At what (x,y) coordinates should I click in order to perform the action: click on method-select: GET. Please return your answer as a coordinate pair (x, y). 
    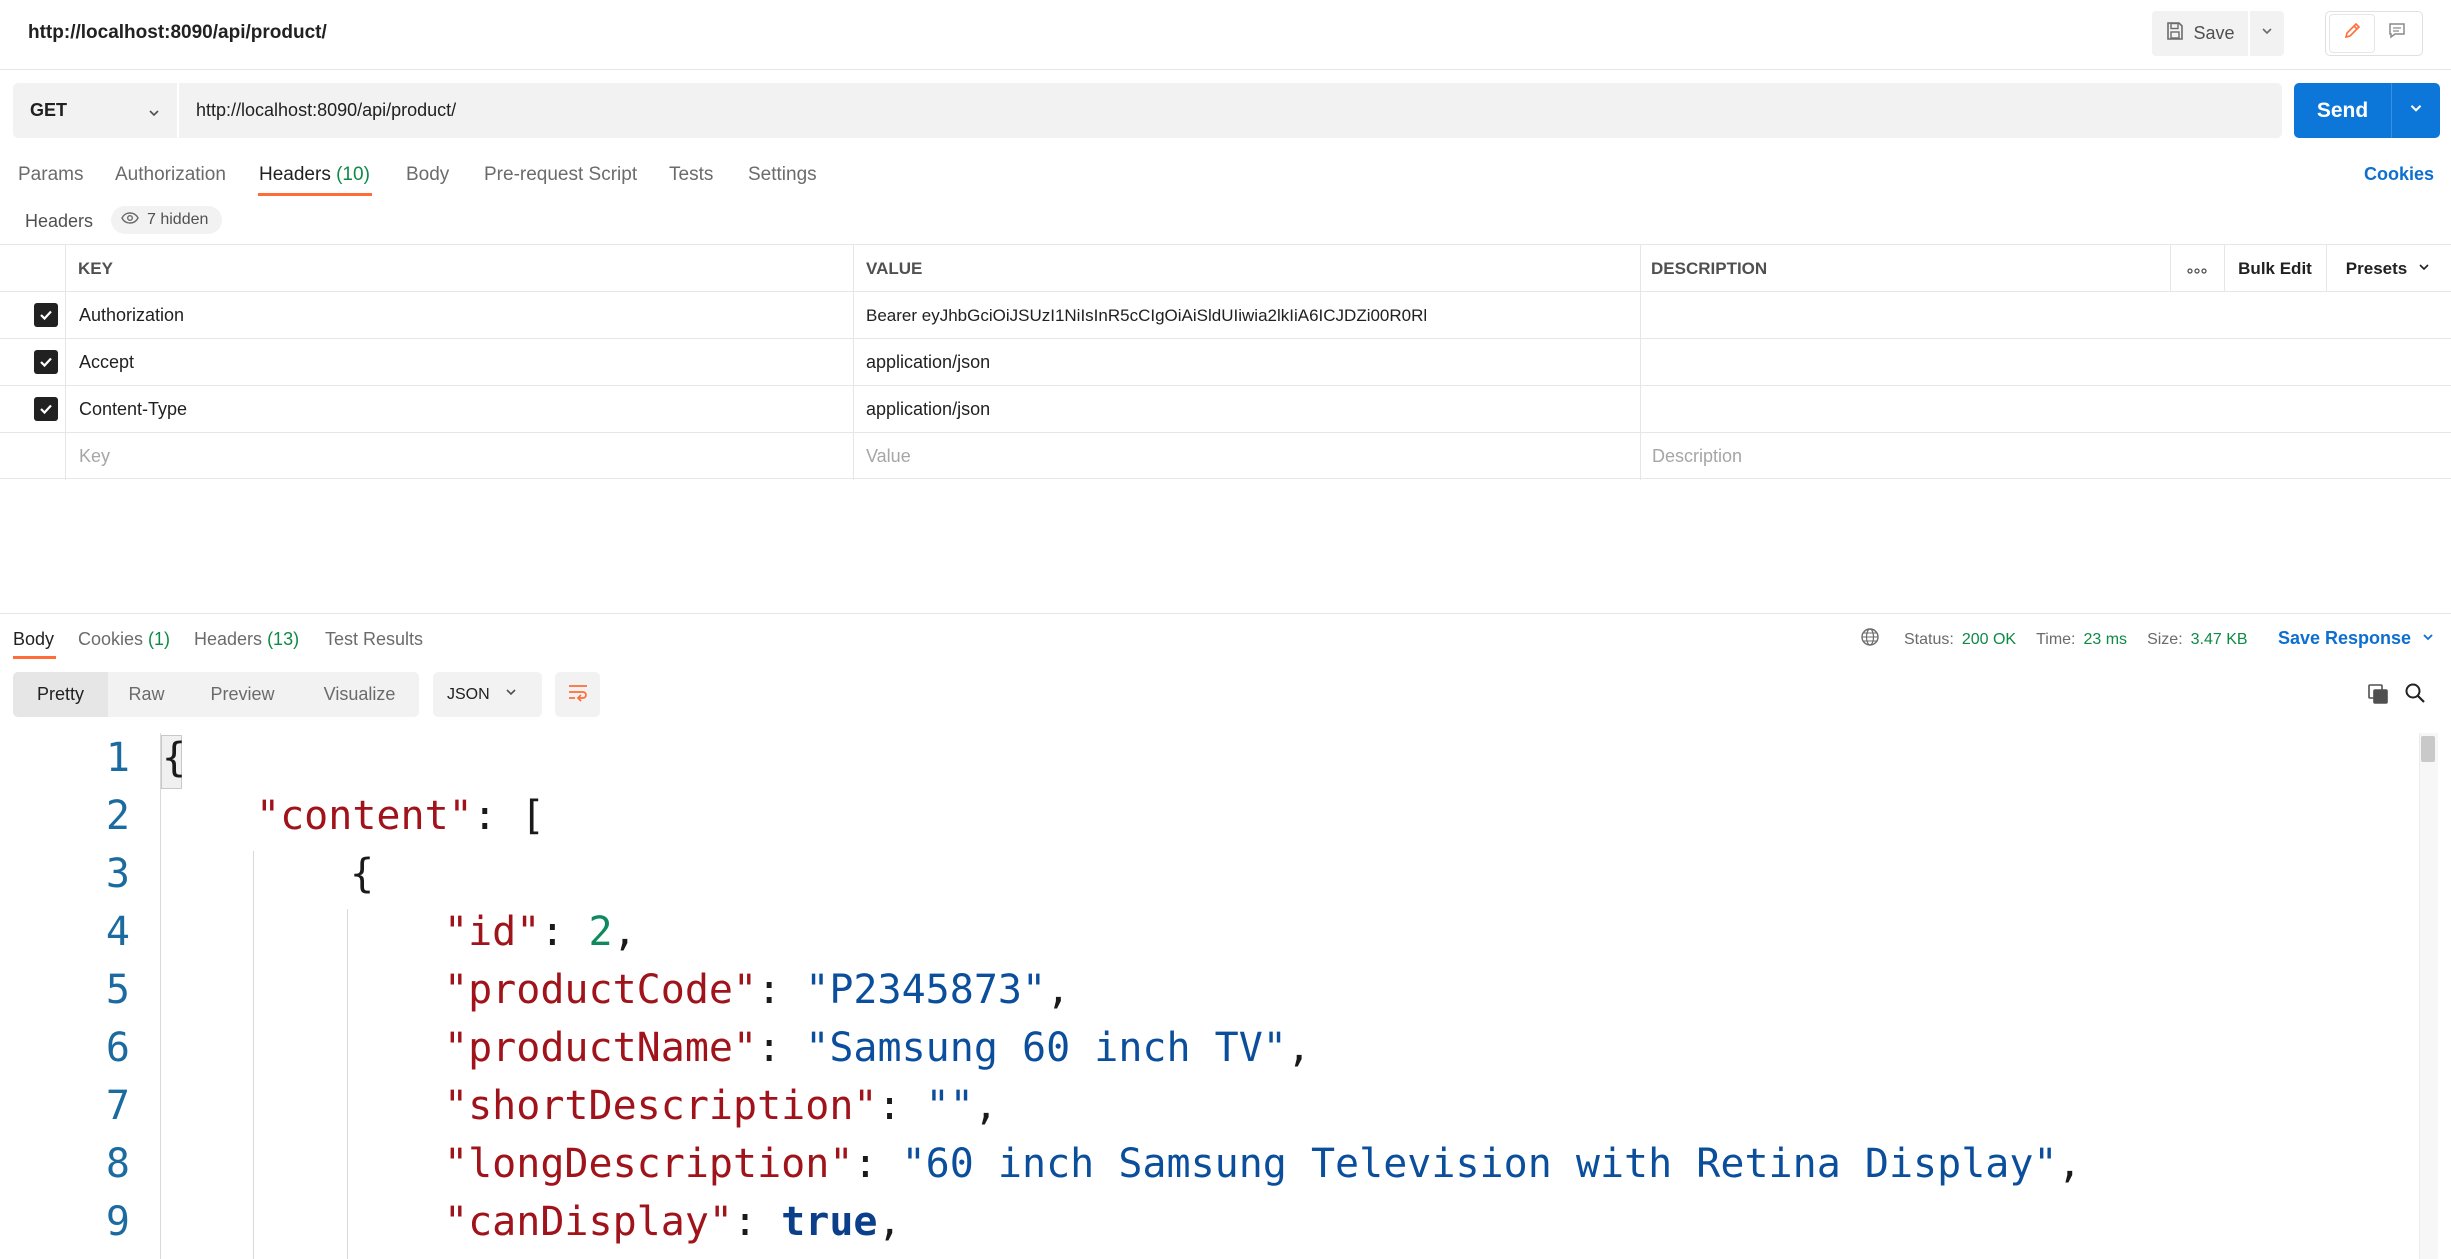
    Looking at the image, I should click on (96, 110).